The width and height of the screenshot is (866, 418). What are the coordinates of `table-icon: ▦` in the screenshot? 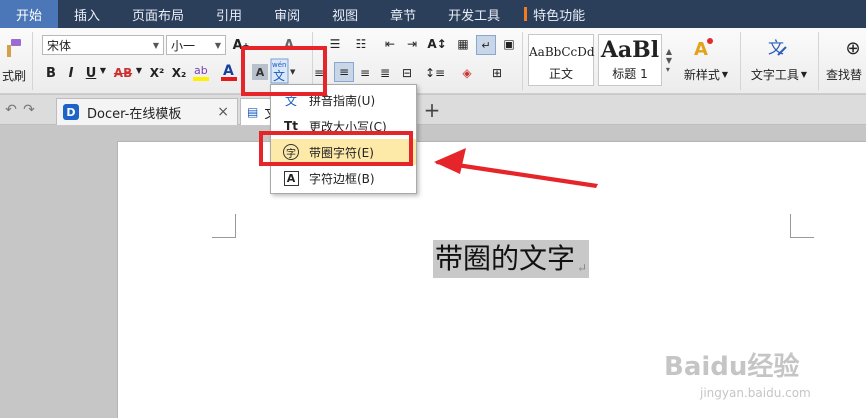 It's located at (463, 44).